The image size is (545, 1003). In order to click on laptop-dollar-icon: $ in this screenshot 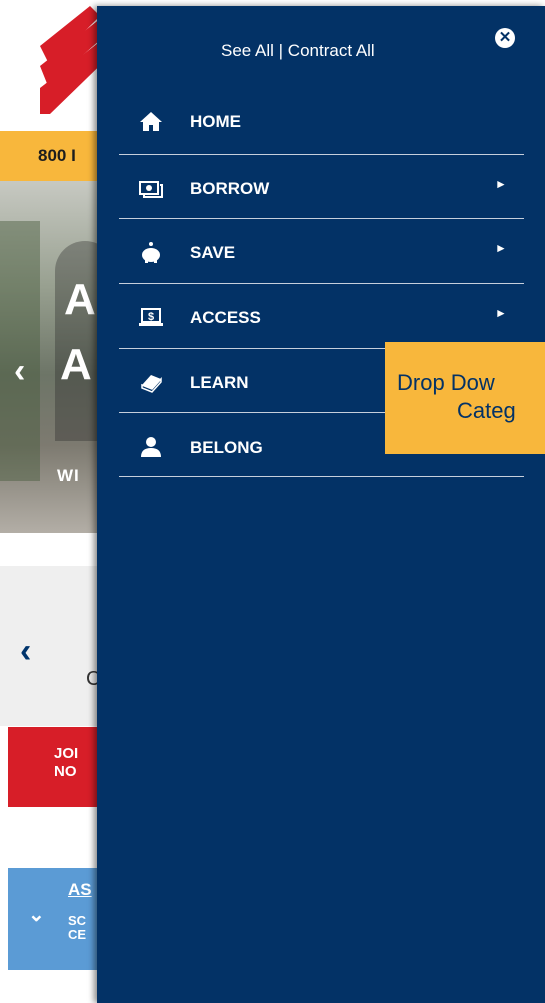, I will do `click(151, 317)`.